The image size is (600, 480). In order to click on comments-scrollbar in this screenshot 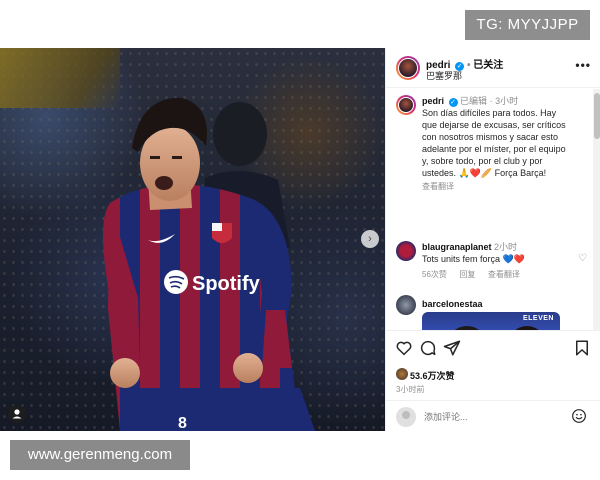, I will do `click(596, 209)`.